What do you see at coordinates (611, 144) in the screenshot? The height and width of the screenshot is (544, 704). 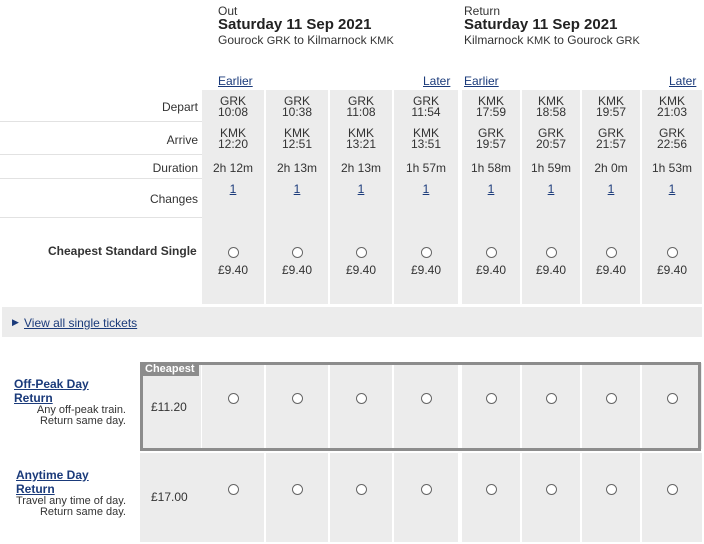 I see `arrive-time: 21:57` at bounding box center [611, 144].